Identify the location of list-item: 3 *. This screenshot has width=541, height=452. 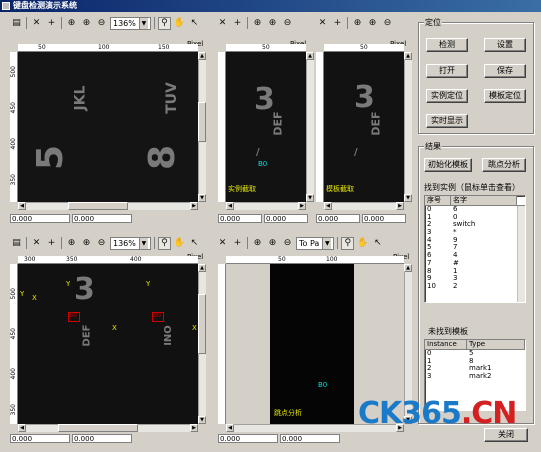
(475, 232).